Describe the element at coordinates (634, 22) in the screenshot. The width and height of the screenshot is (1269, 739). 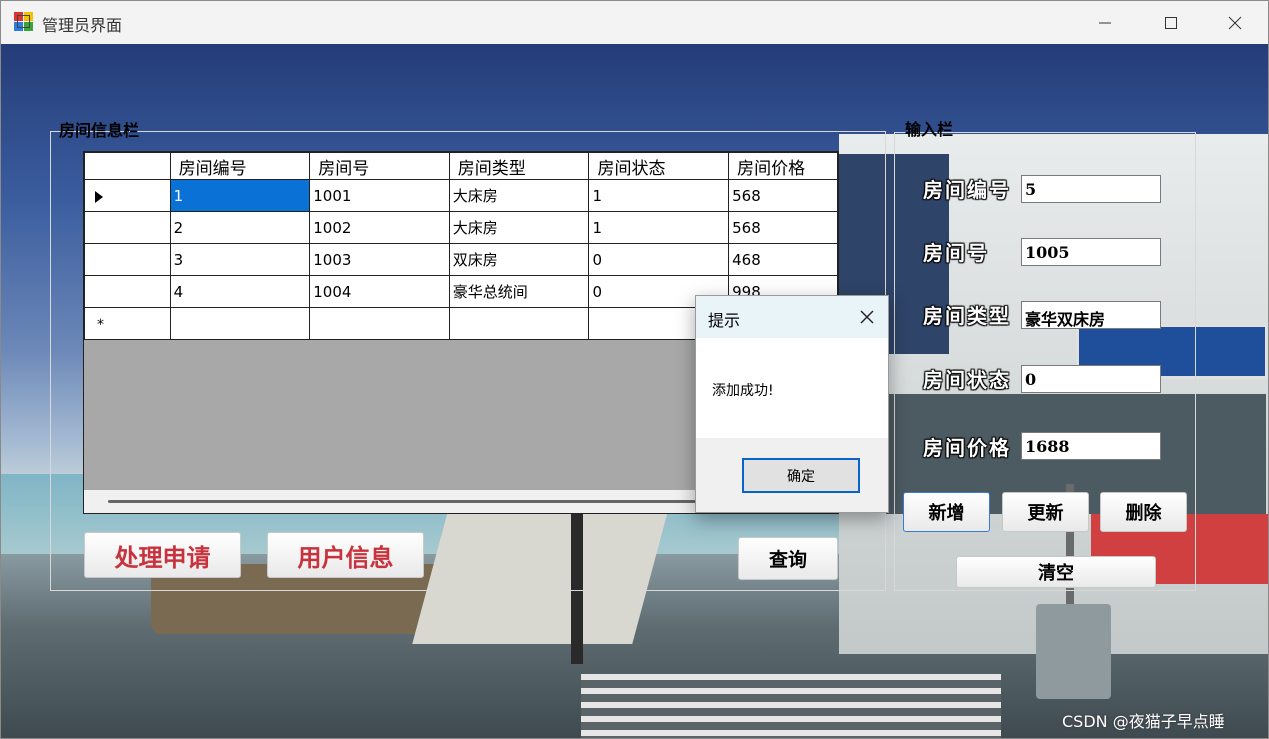
I see `title-bar: 管理员界面` at that location.